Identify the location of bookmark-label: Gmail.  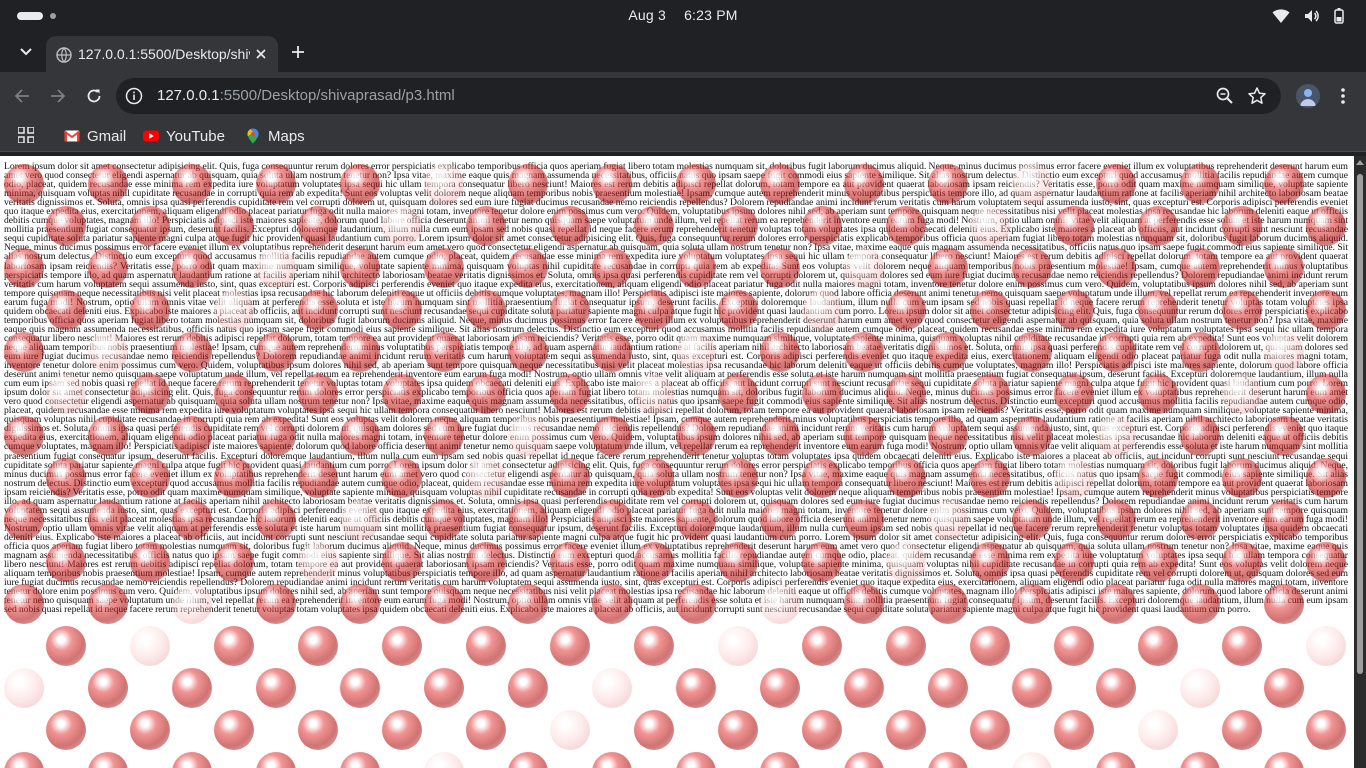
(107, 136).